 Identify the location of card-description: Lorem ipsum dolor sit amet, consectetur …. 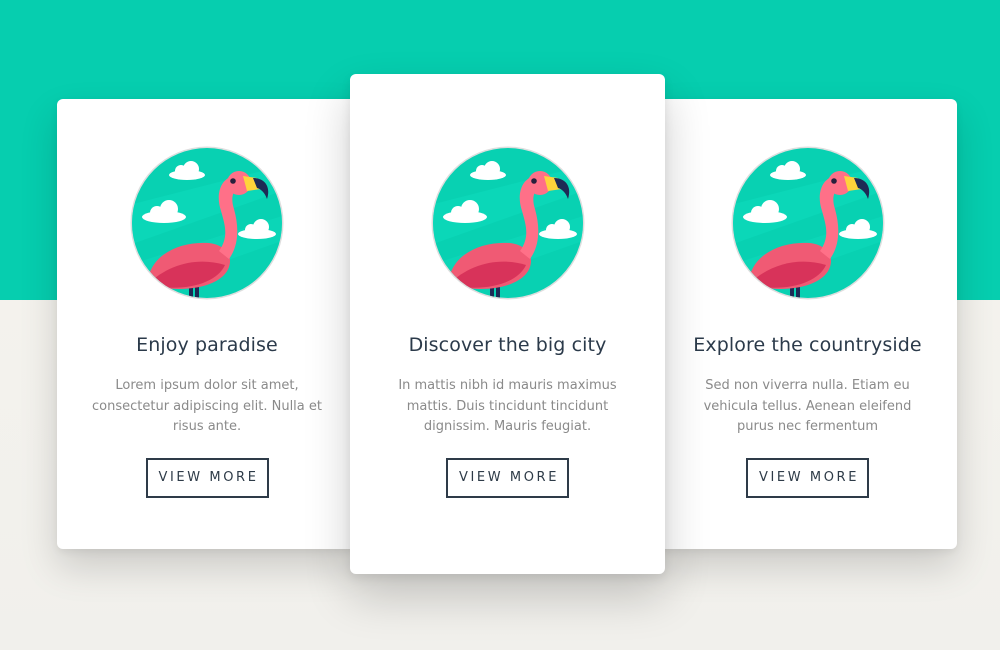
(207, 406).